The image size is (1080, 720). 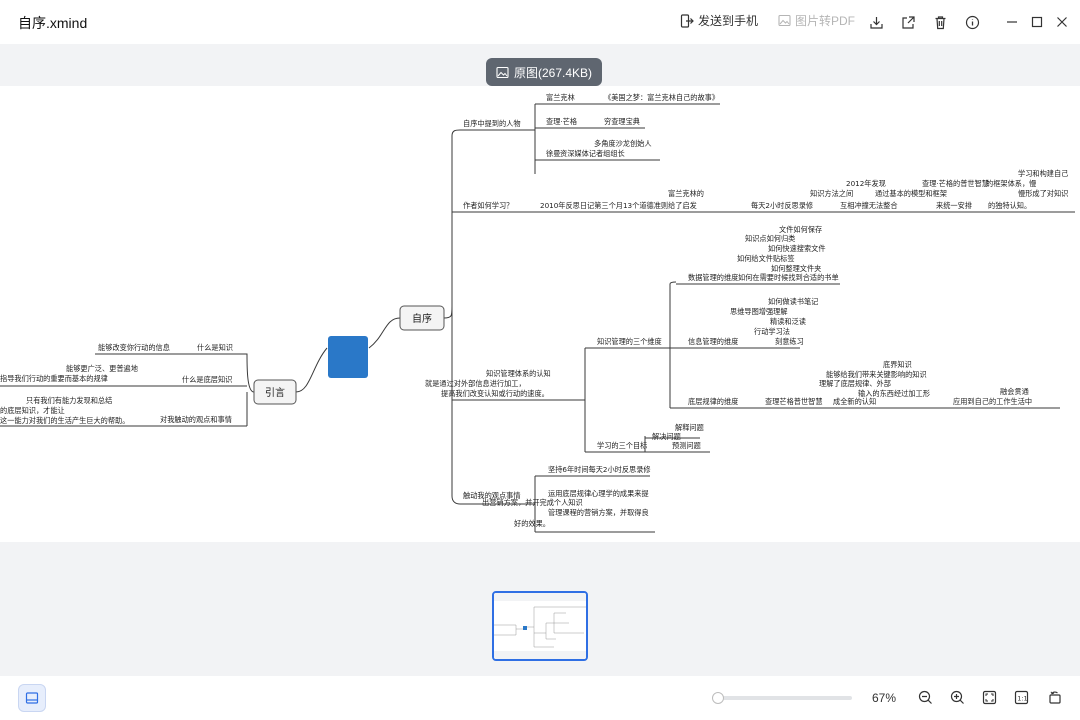 I want to click on svg-text: 1:1, so click(x=1022, y=698).